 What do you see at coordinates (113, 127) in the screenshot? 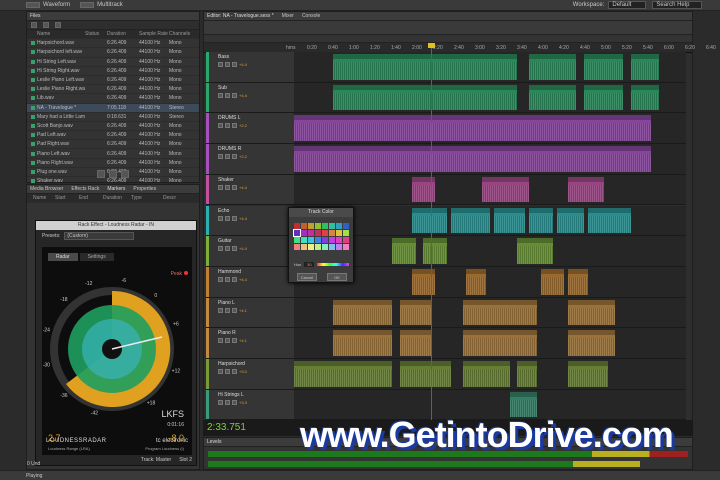
I see `file-row: Scott Banjo.wav 6:26.409 44100 Hz Mono` at bounding box center [113, 127].